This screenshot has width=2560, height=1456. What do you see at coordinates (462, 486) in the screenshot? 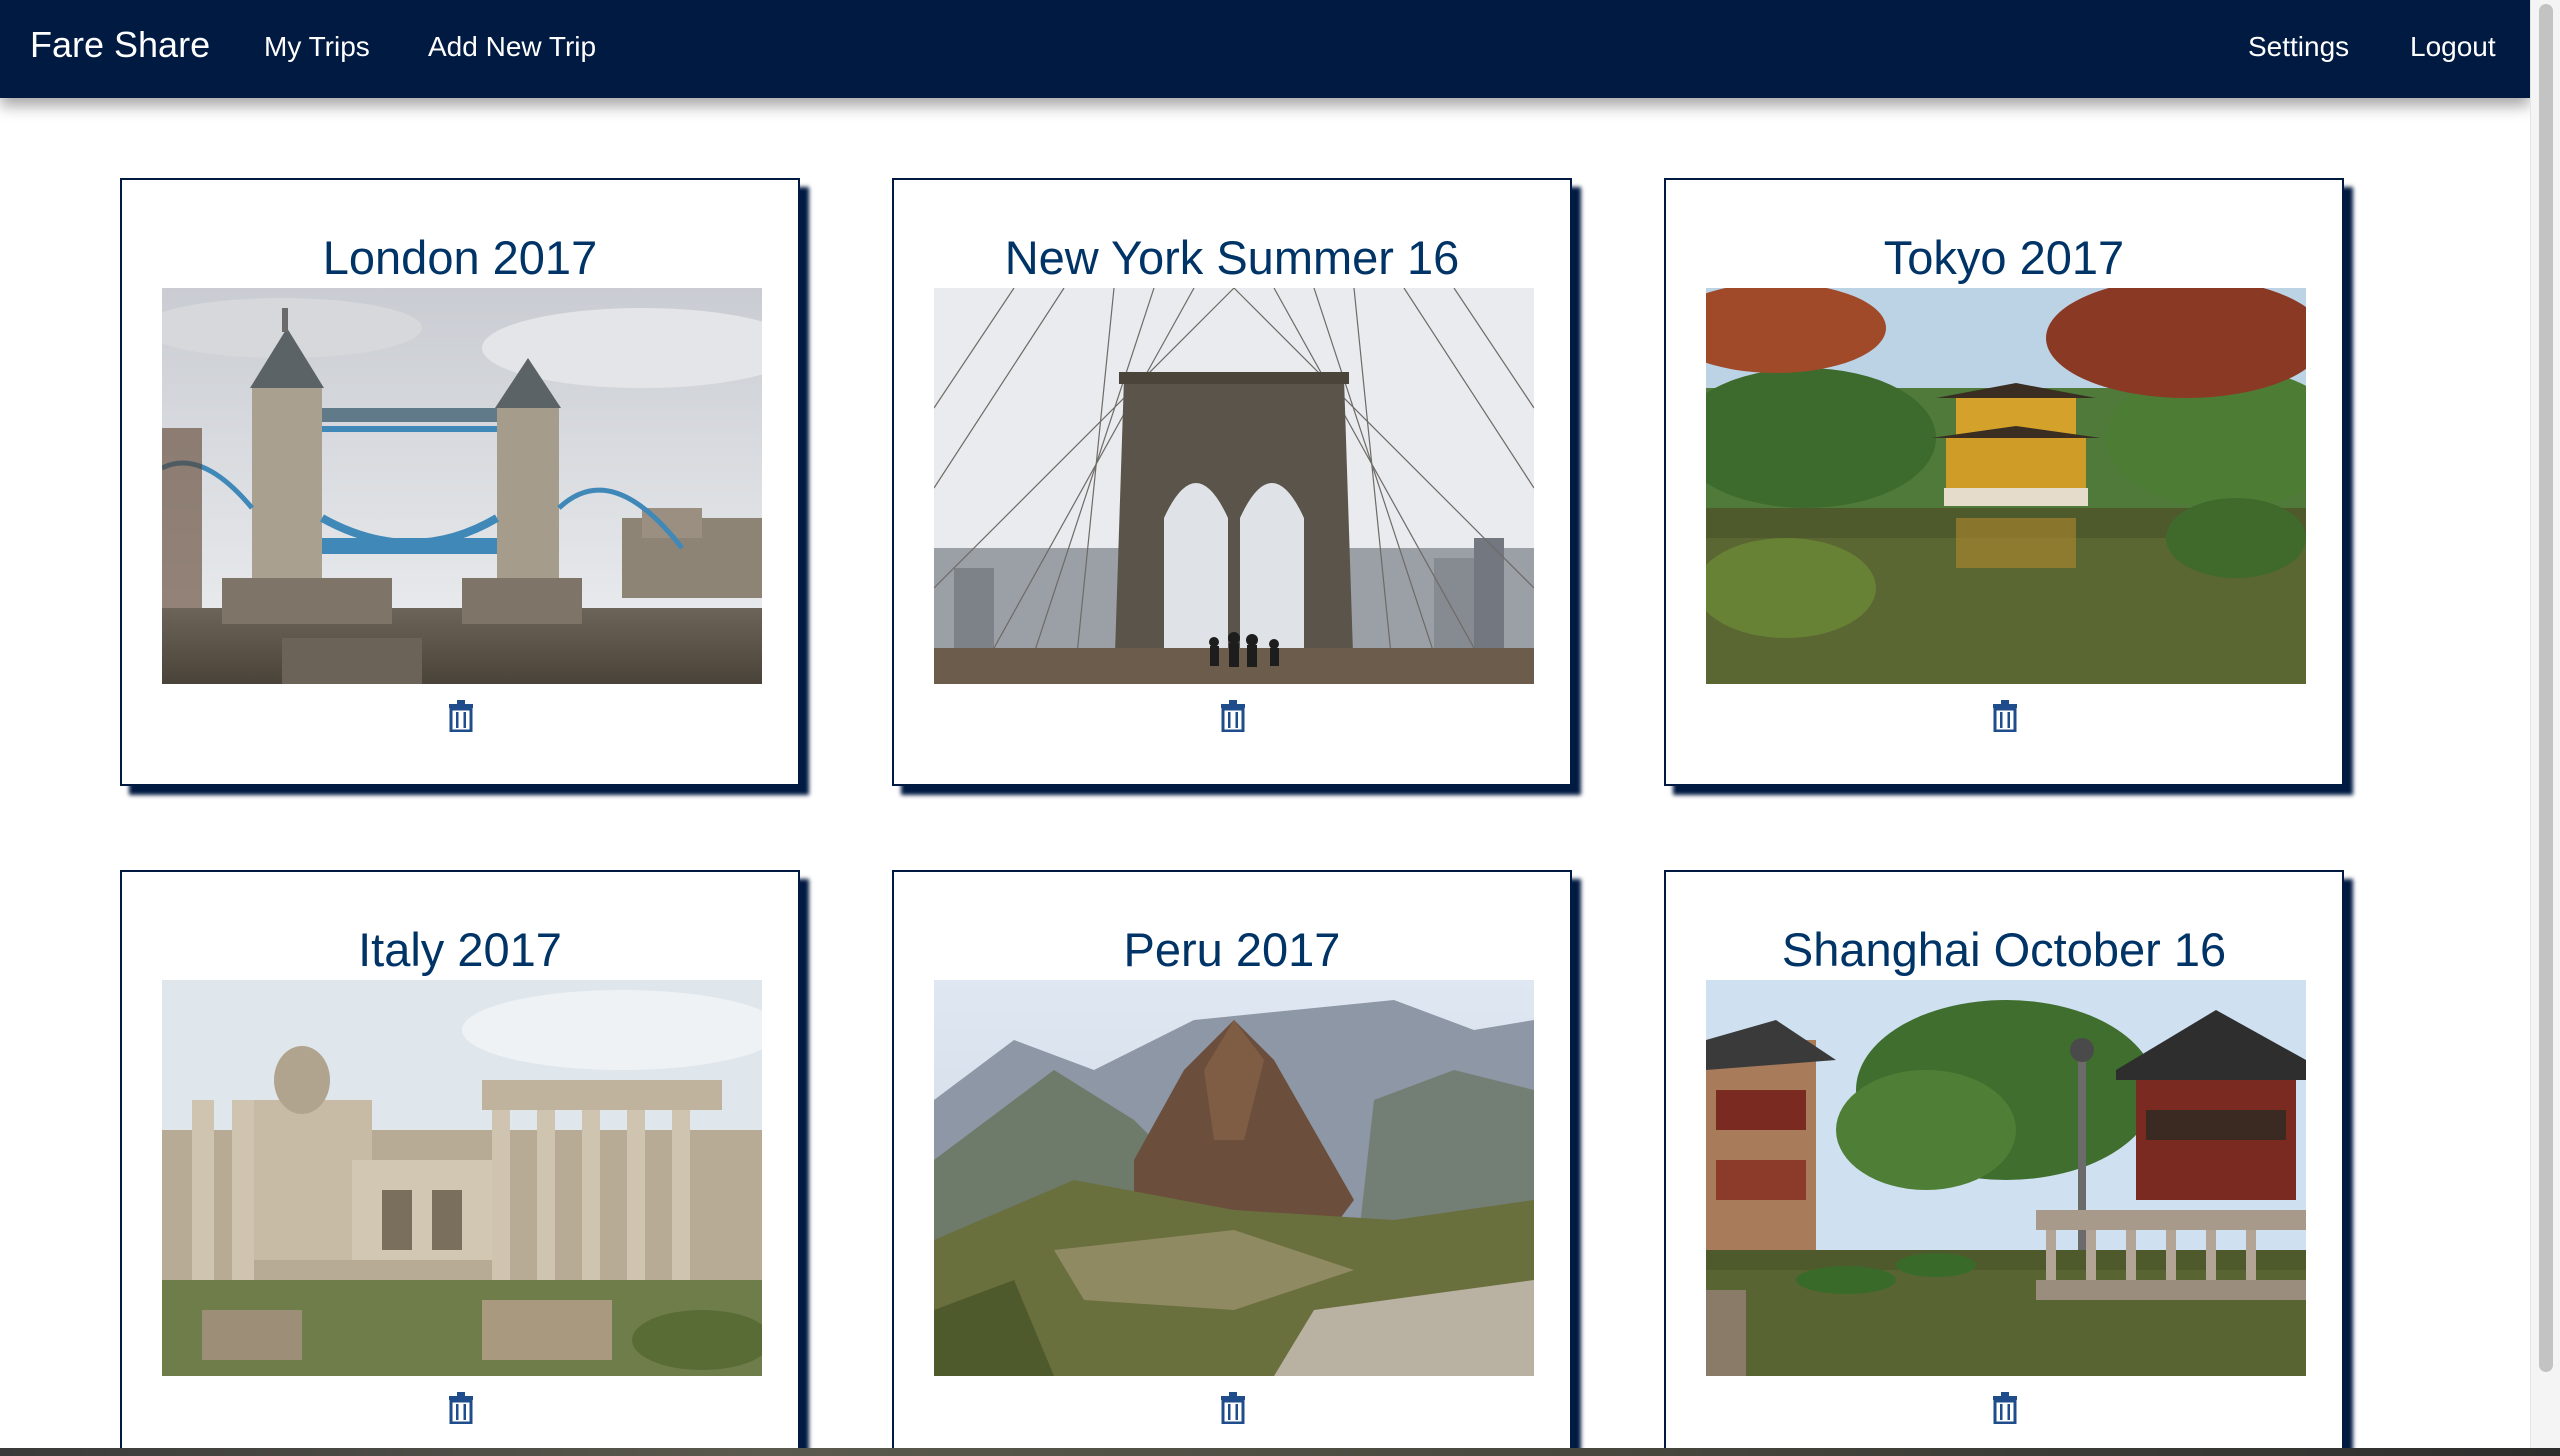
I see `tower-bridge-photo` at bounding box center [462, 486].